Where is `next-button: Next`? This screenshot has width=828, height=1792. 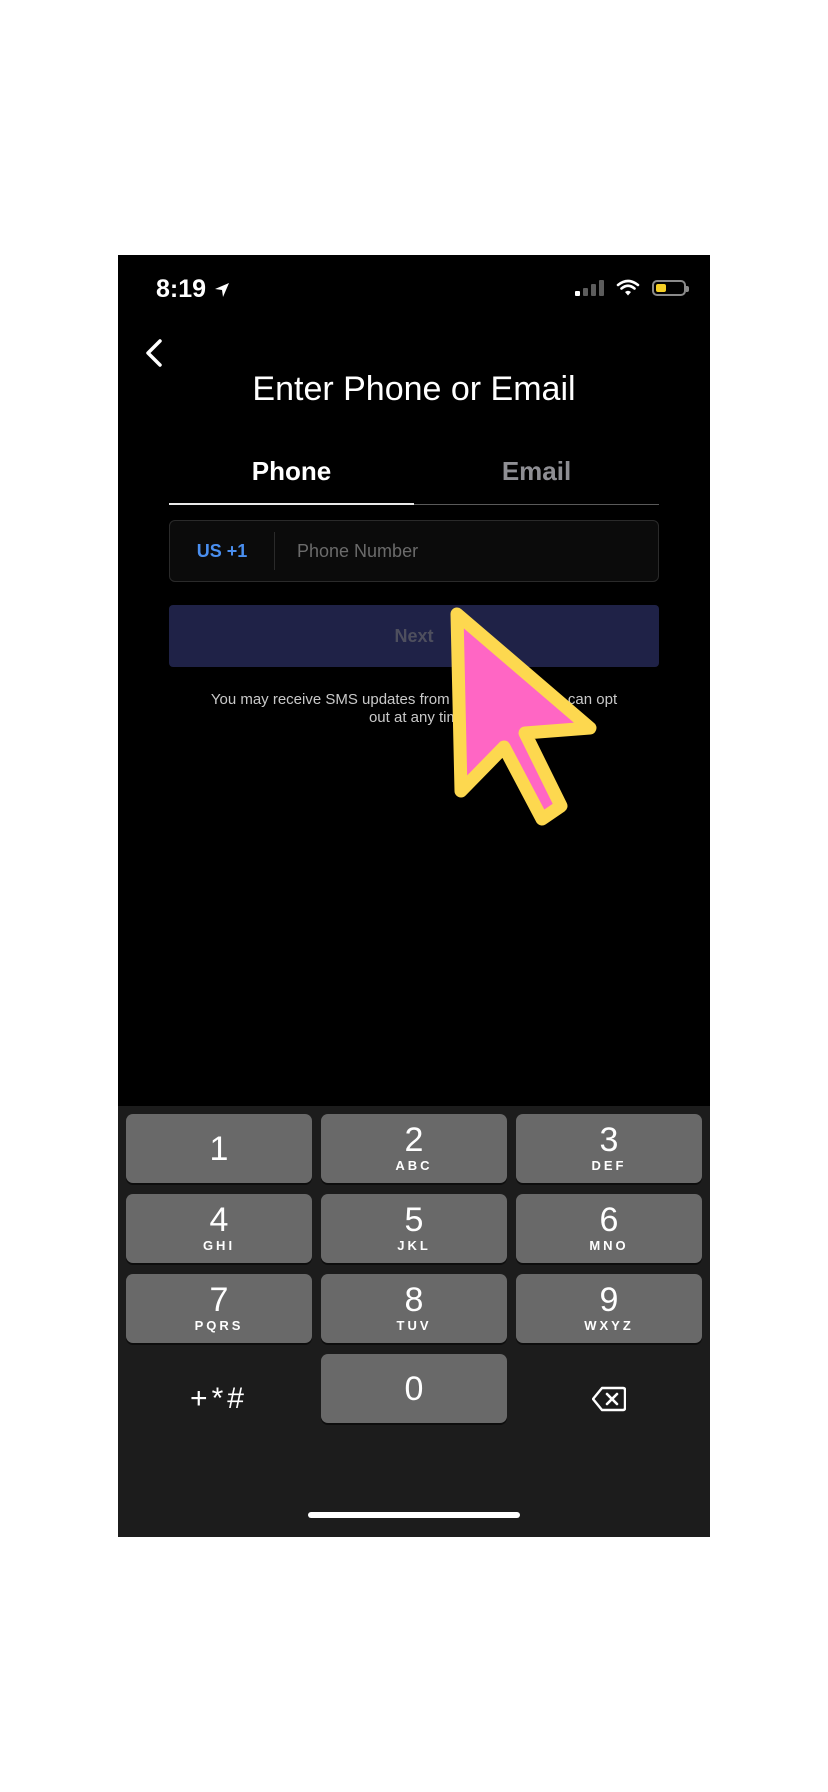 next-button: Next is located at coordinates (414, 636).